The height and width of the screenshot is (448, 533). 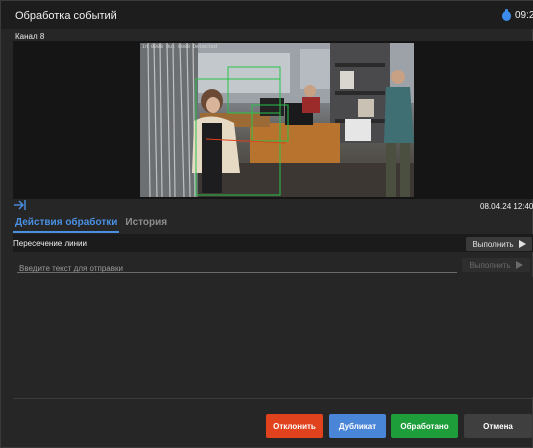 What do you see at coordinates (493, 244) in the screenshot?
I see `execute-action-label: Выполнить` at bounding box center [493, 244].